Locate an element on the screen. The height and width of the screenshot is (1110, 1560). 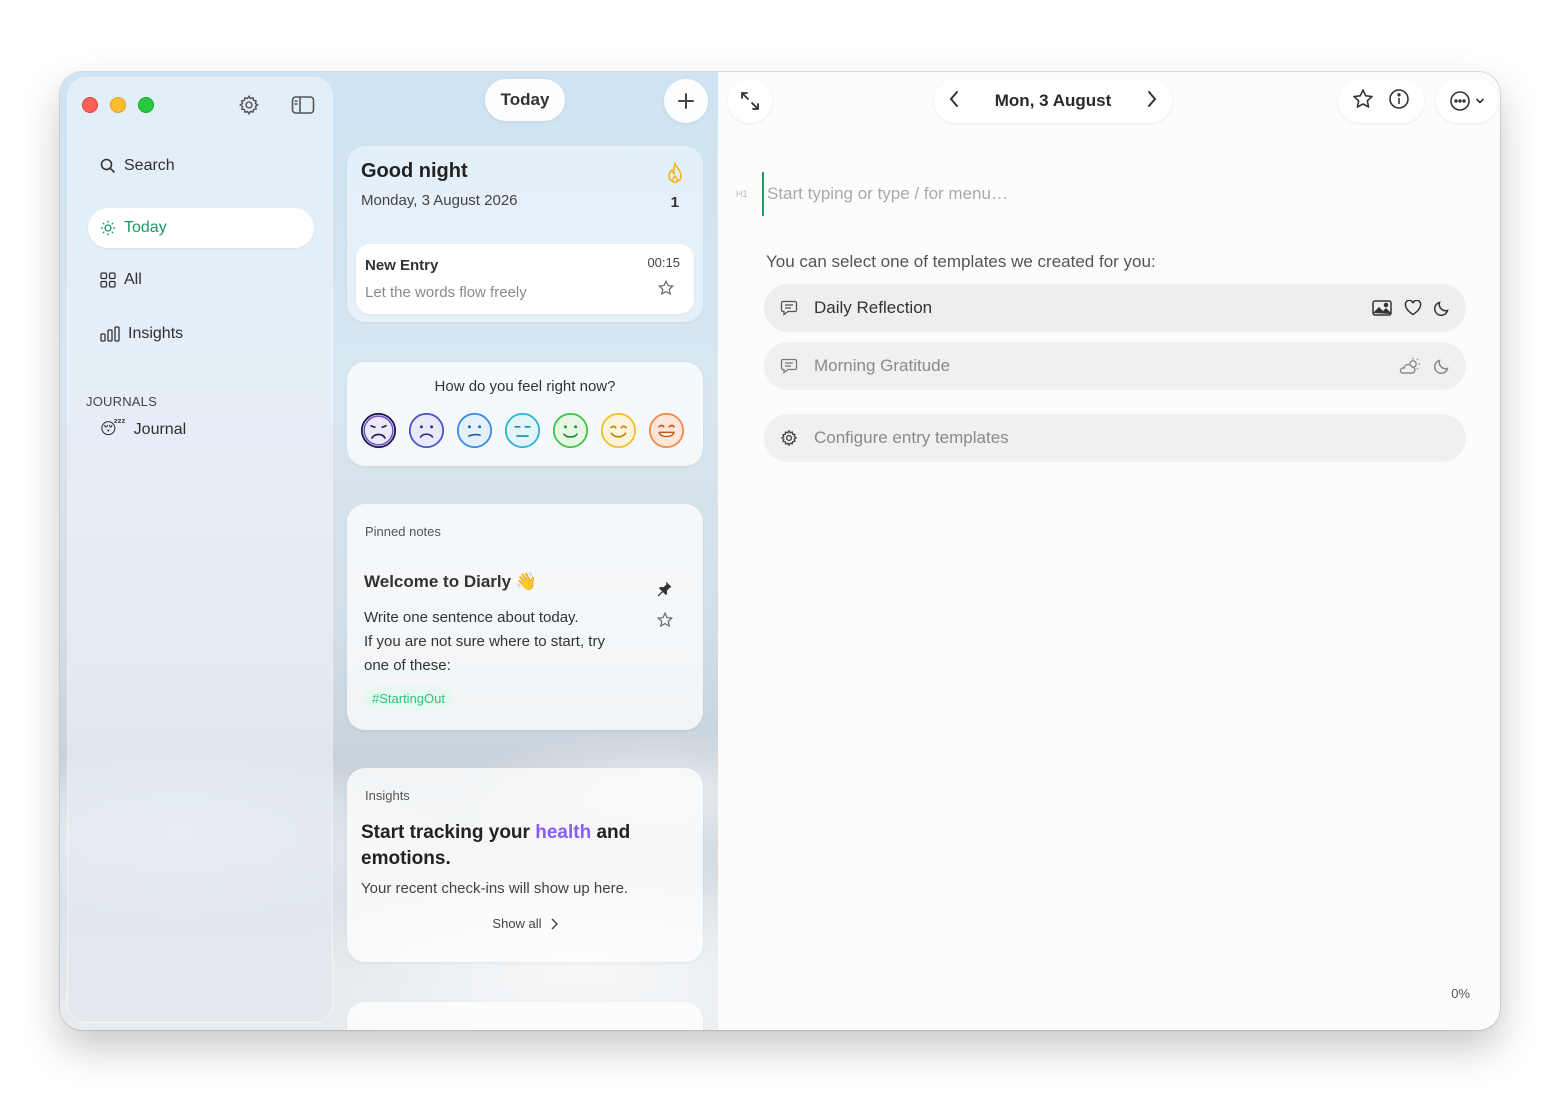
expand-icon is located at coordinates (750, 101).